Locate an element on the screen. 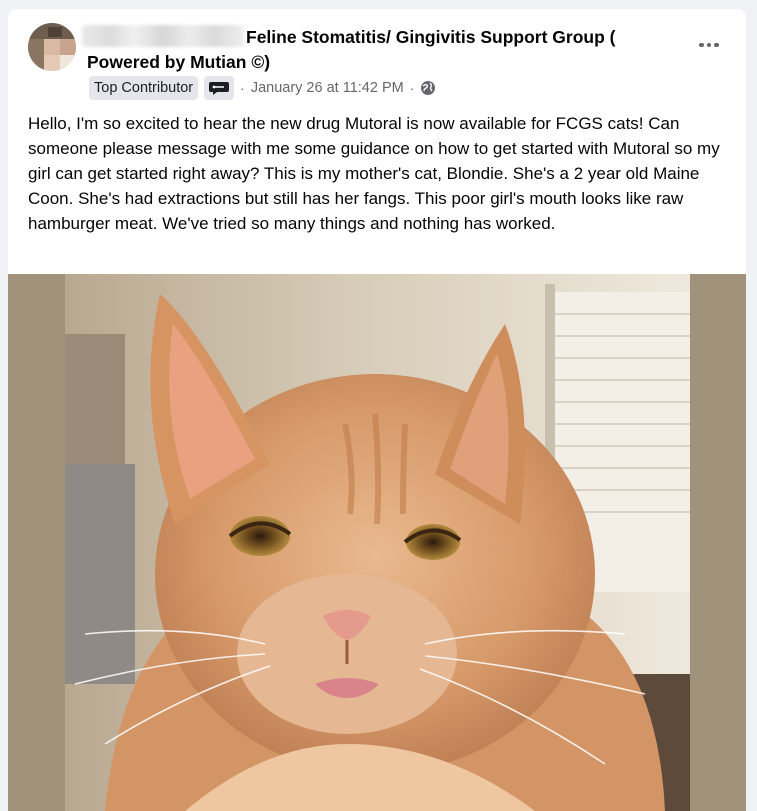  top-contributor-badge: Top Contributor is located at coordinates (144, 88).